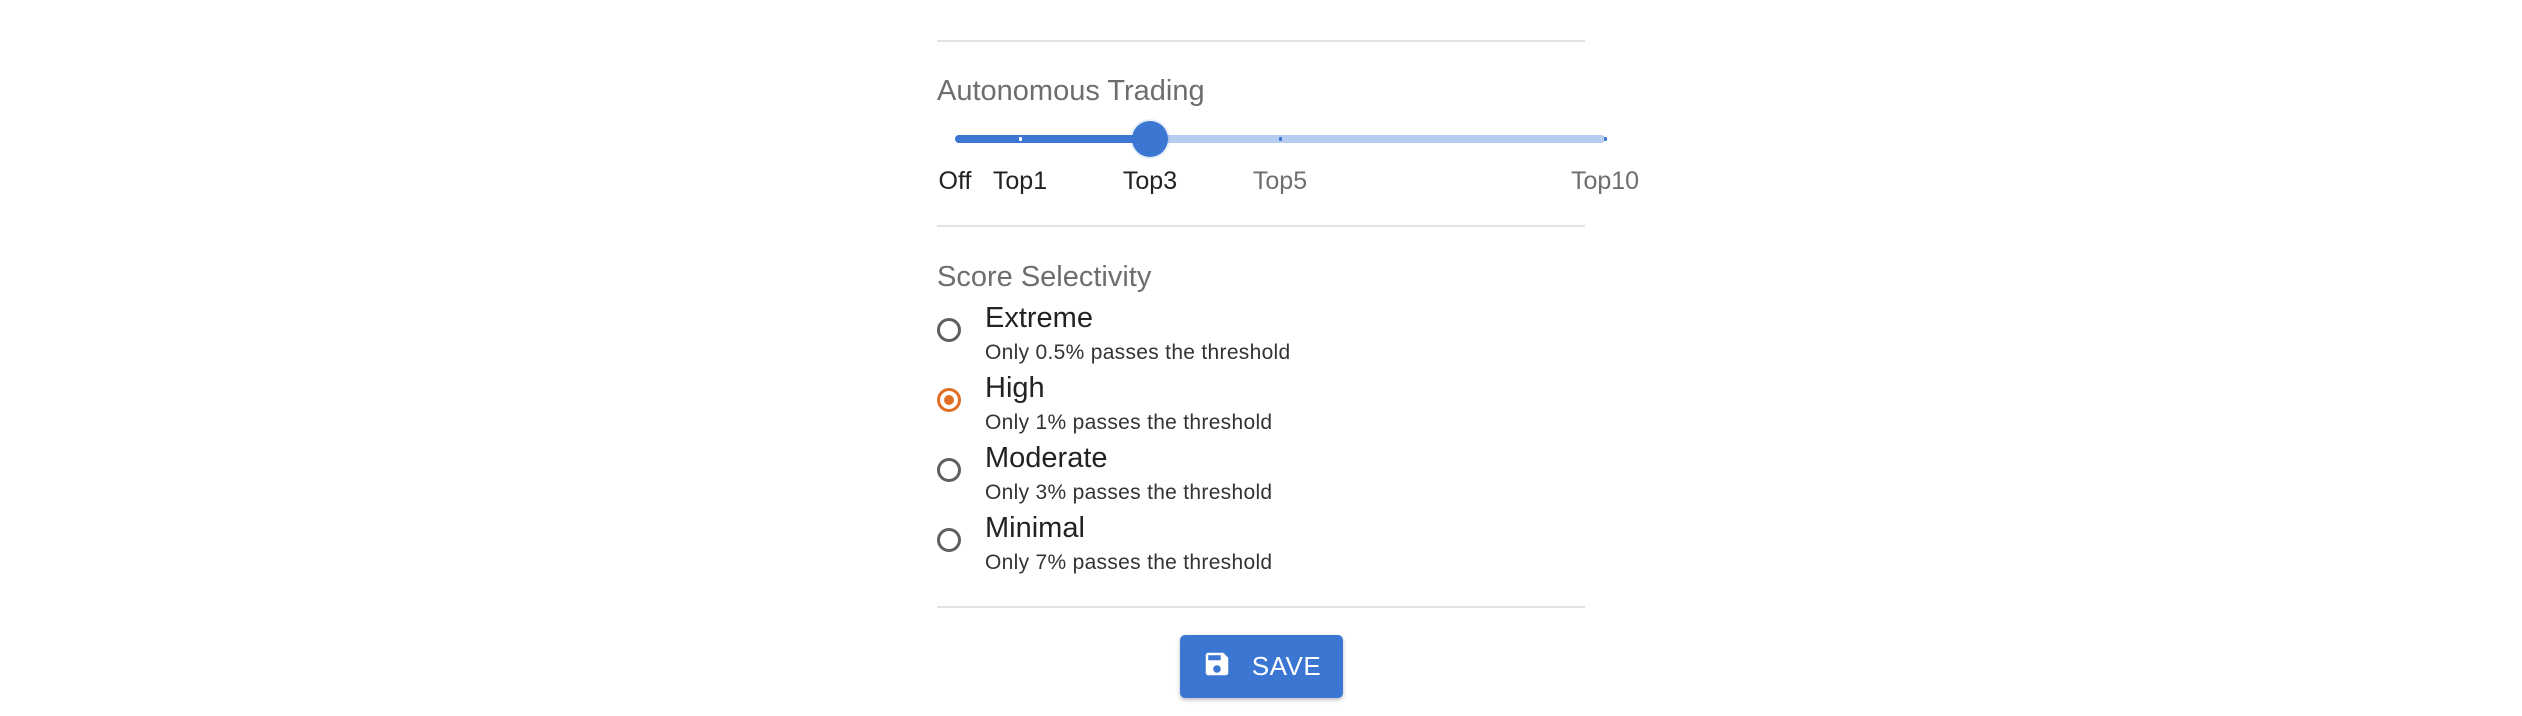 The image size is (2522, 716). I want to click on radio-option-moderate: Moderate Only 3% passes the threshold, so click(1237, 476).